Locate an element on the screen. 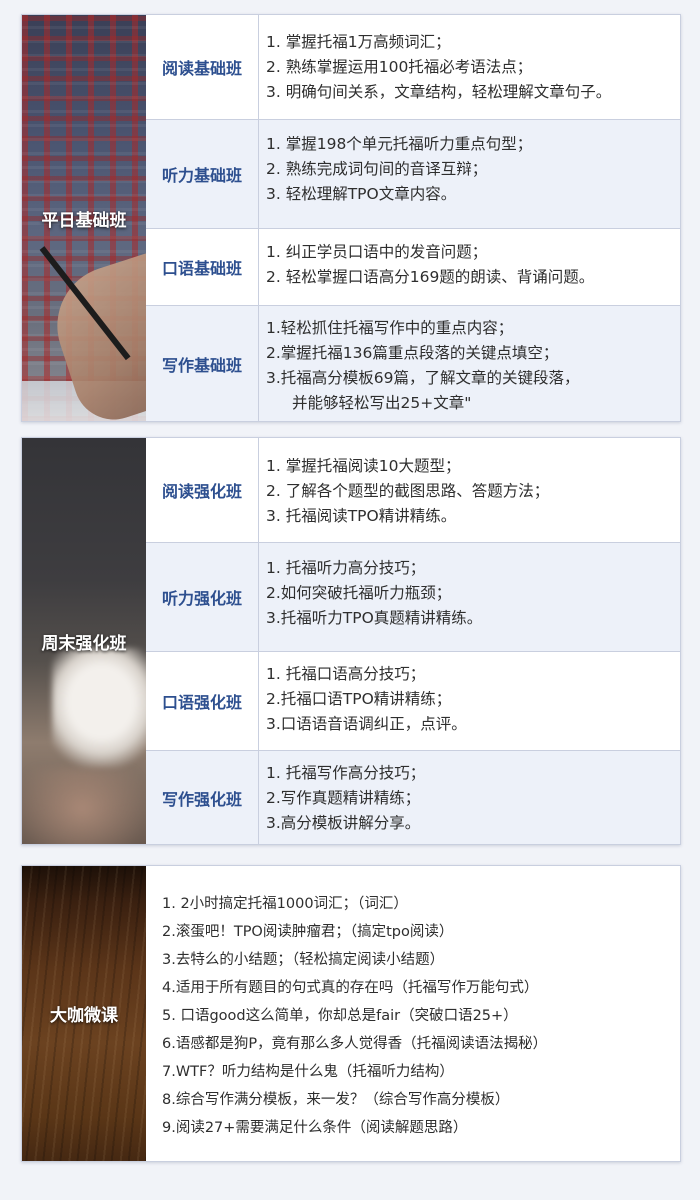  course-item: 3.高分模板讲解分享。 is located at coordinates (343, 823).